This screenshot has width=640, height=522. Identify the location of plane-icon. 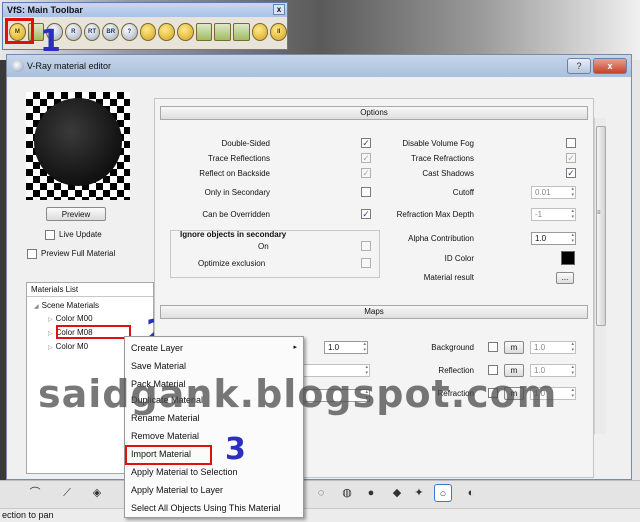
(185, 32).